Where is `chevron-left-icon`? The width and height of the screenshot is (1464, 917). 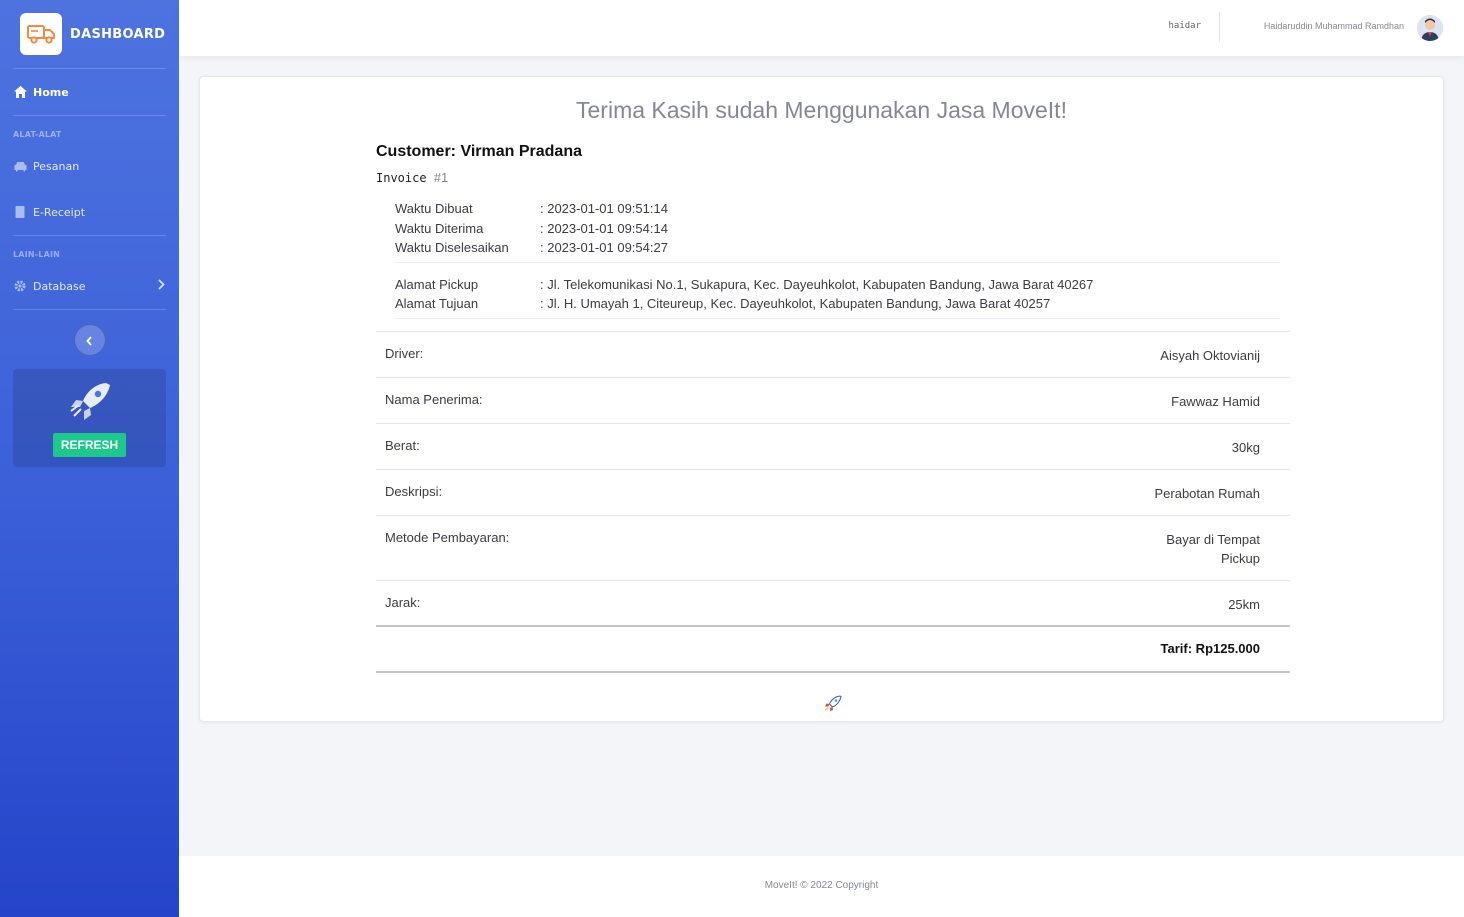 chevron-left-icon is located at coordinates (89, 340).